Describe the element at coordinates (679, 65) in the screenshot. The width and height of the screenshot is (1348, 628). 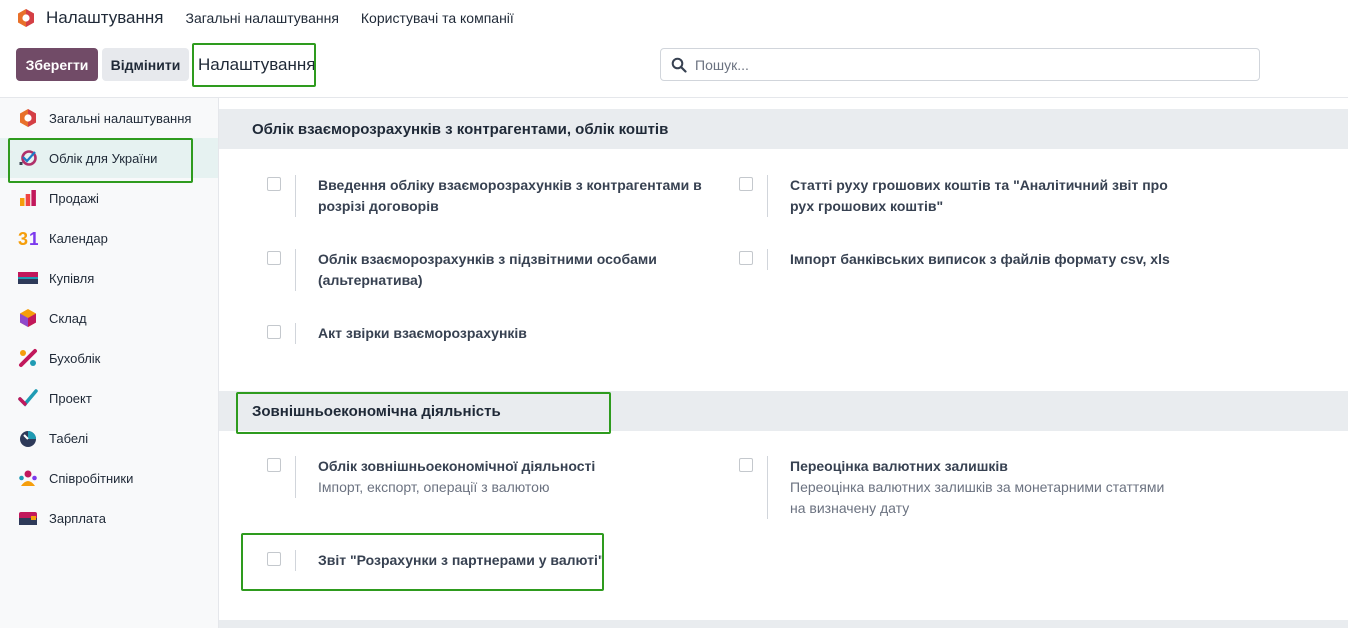
I see `search-icon` at that location.